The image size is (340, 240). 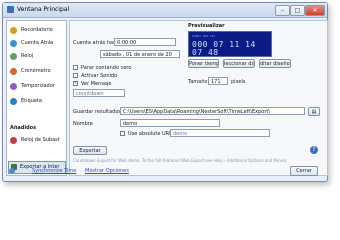 I want to click on folder-icon: ▤, so click(x=314, y=112).